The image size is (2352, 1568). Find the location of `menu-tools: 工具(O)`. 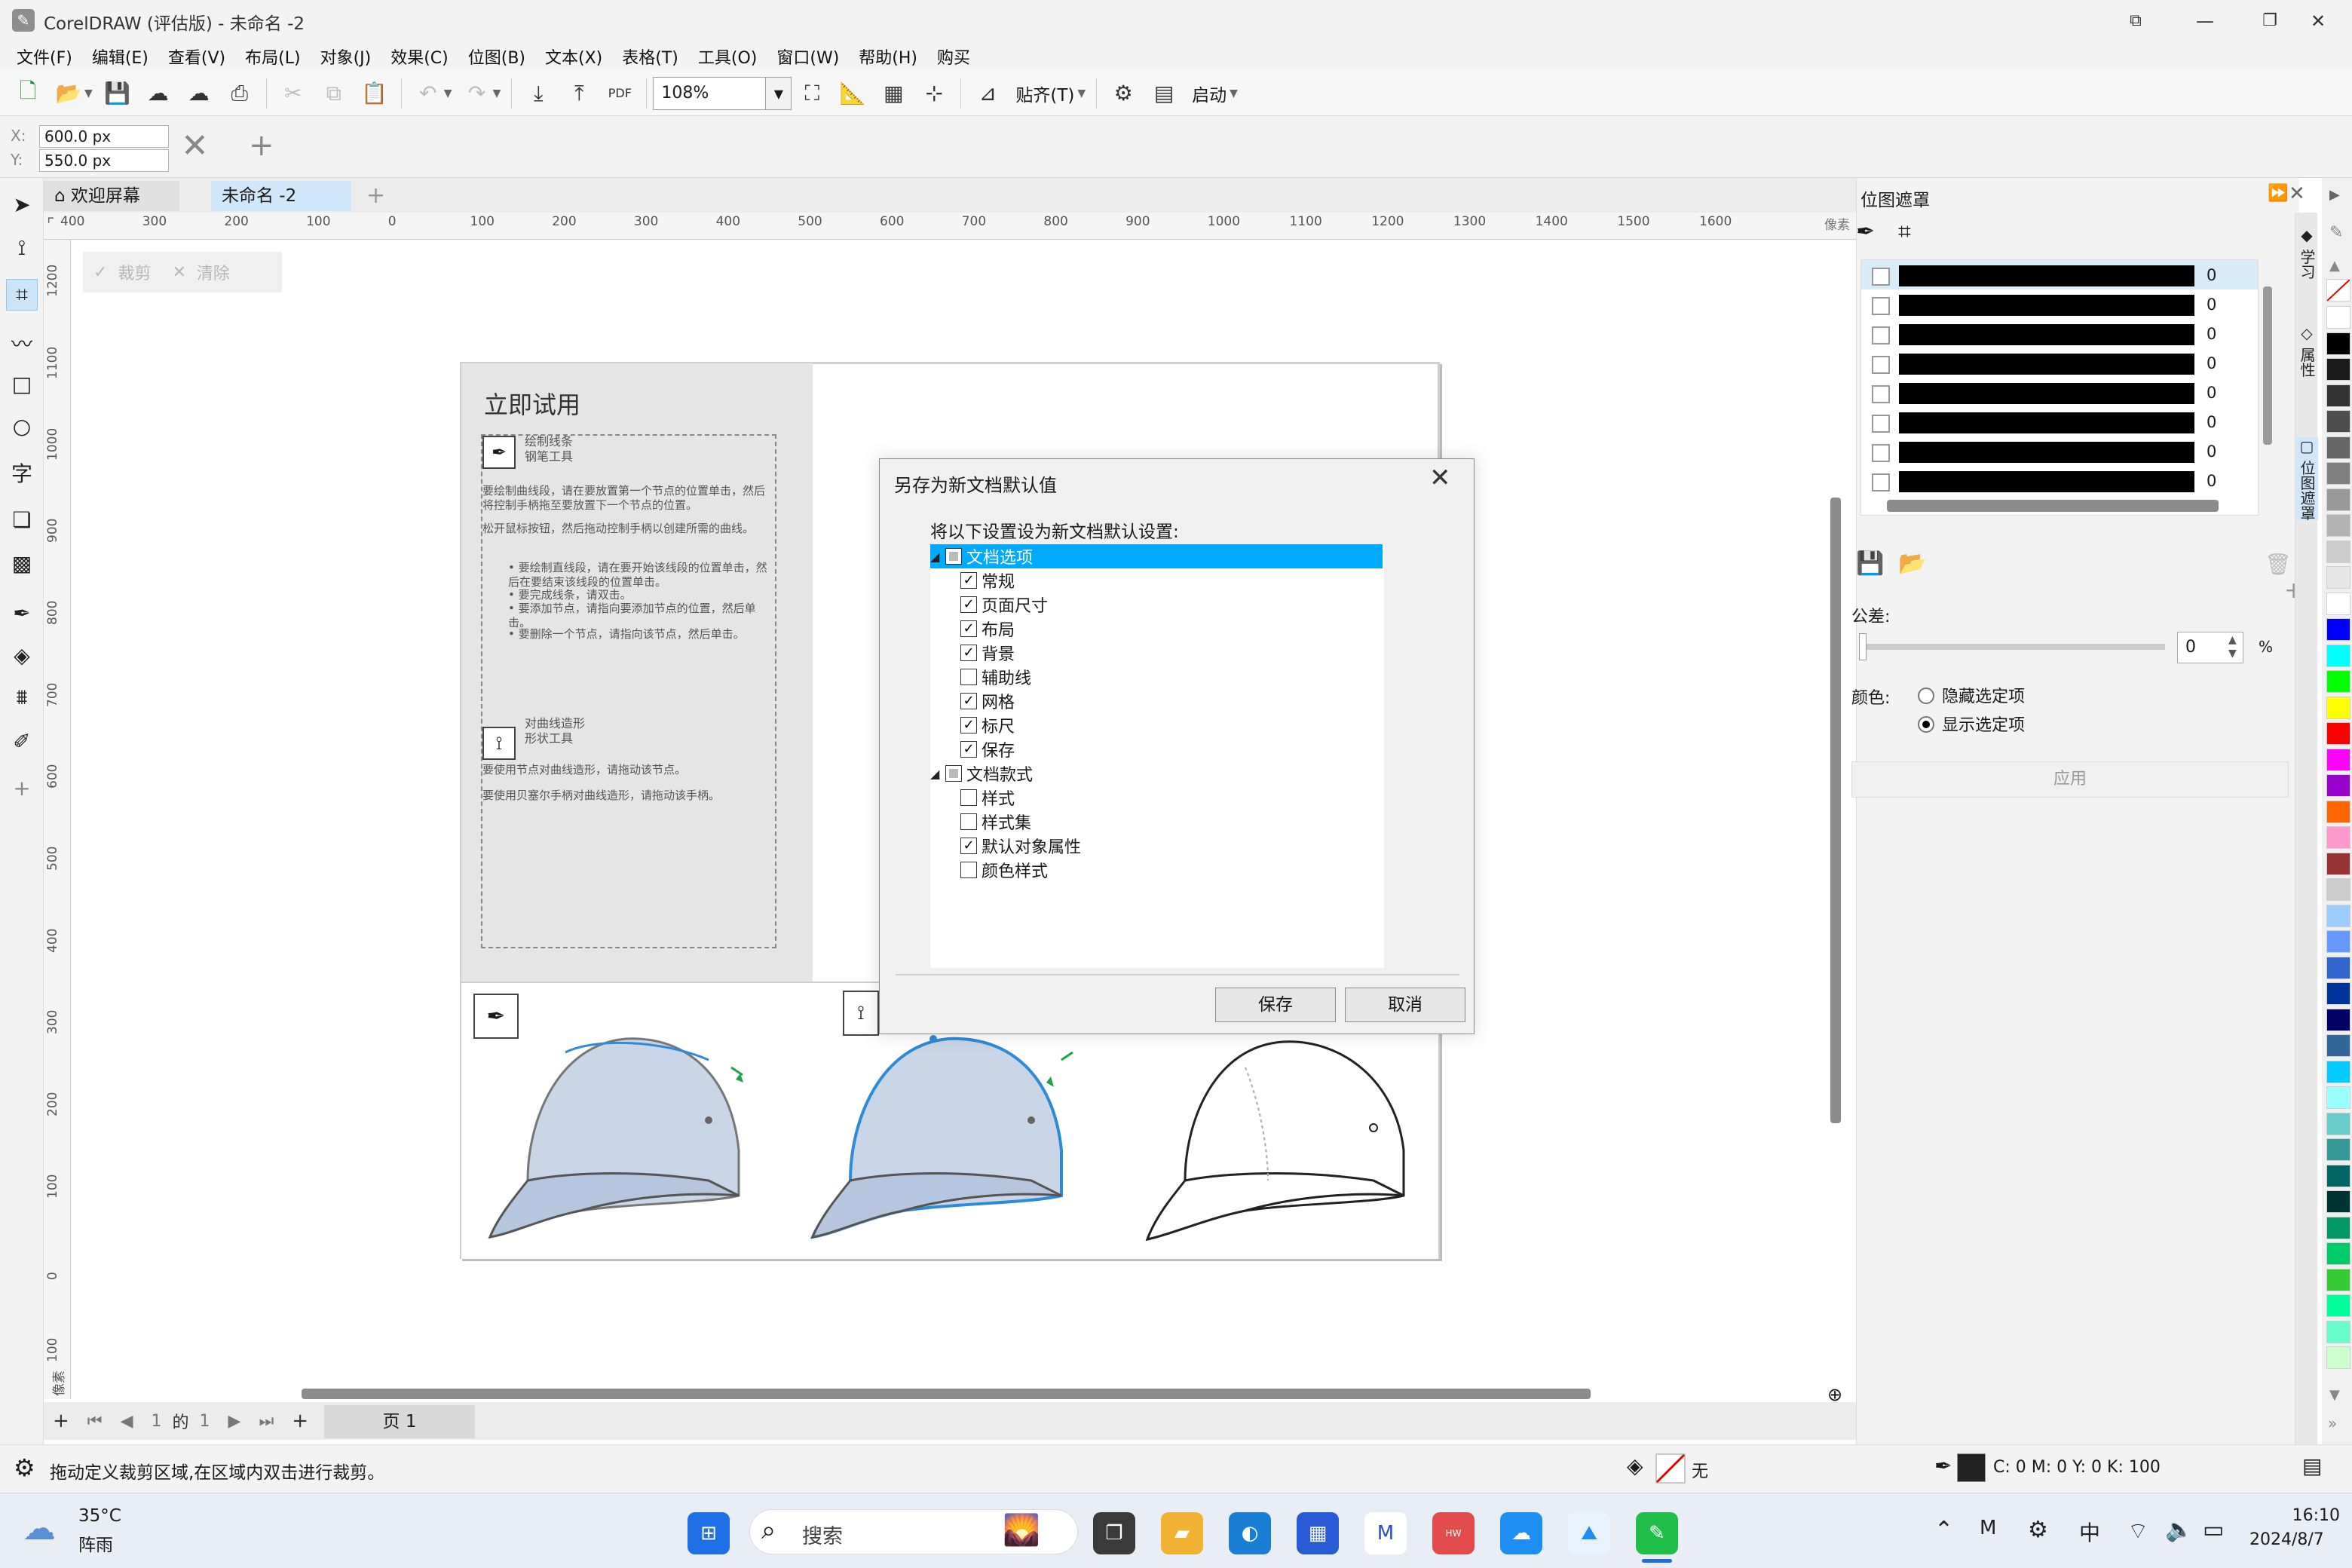

menu-tools: 工具(O) is located at coordinates (727, 56).